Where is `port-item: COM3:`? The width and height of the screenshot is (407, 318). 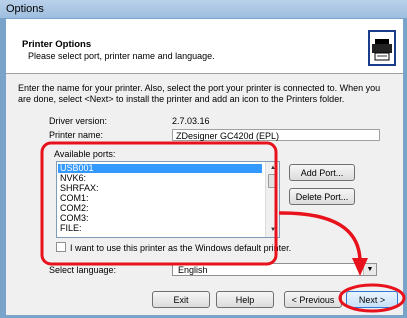 port-item: COM3: is located at coordinates (160, 218).